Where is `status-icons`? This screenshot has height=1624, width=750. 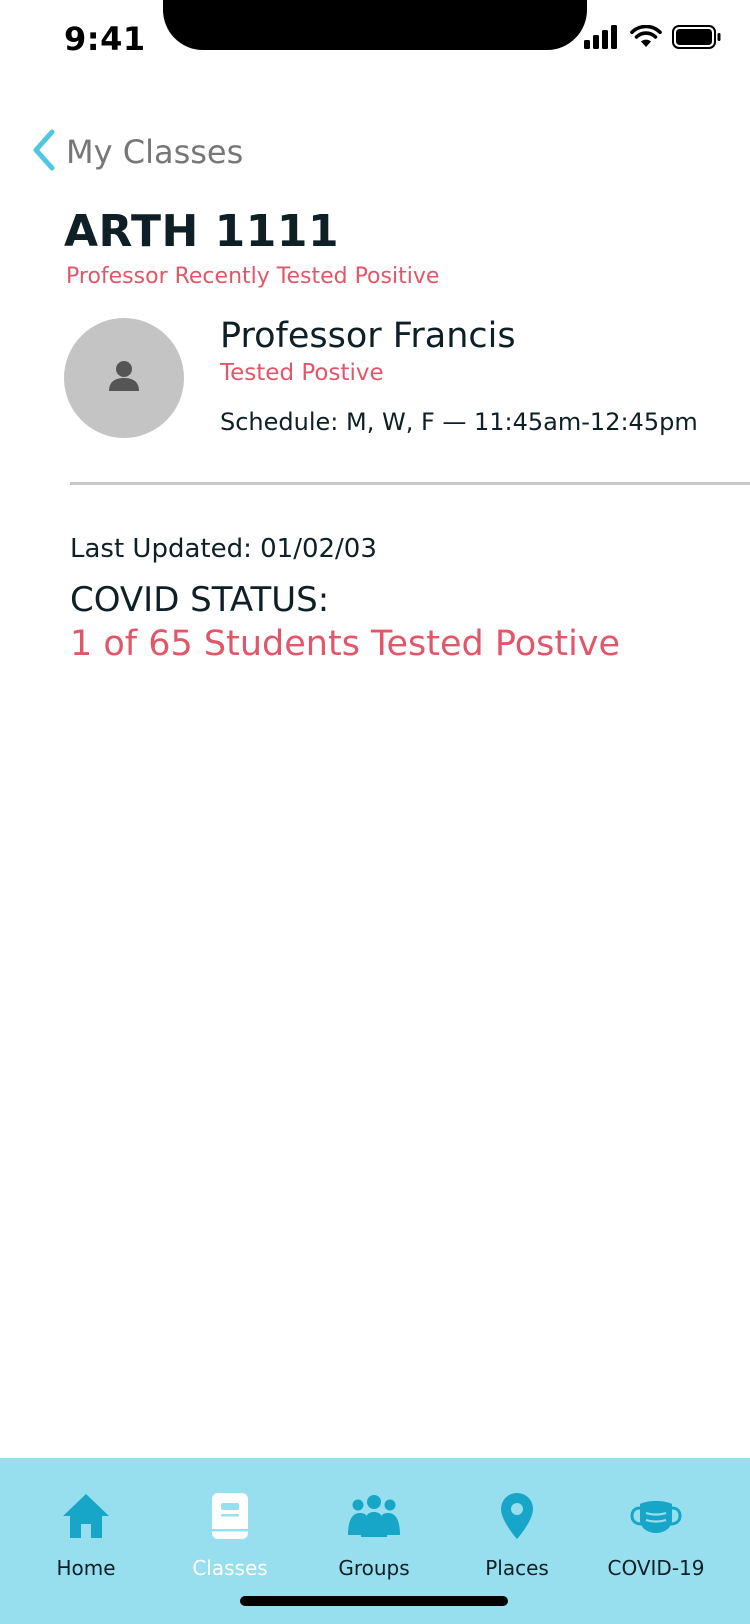
status-icons is located at coordinates (653, 39).